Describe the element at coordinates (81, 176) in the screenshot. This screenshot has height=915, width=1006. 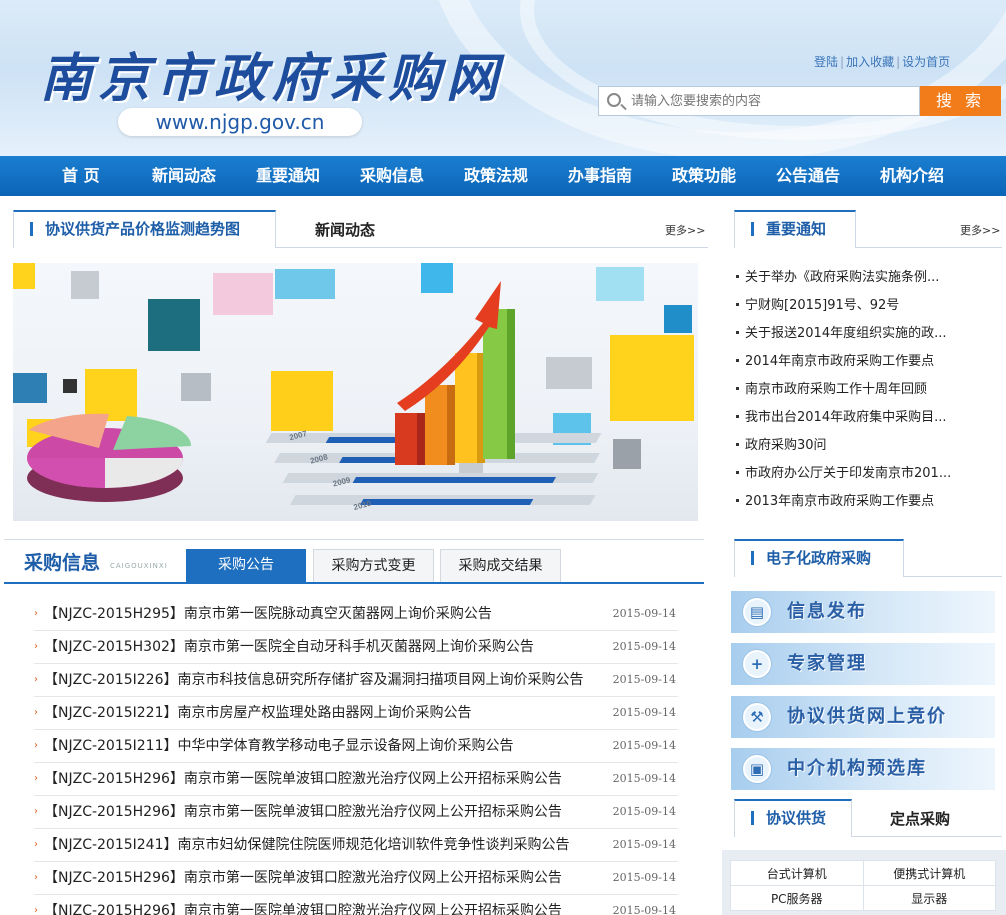
I see `nav-home: 首 页` at that location.